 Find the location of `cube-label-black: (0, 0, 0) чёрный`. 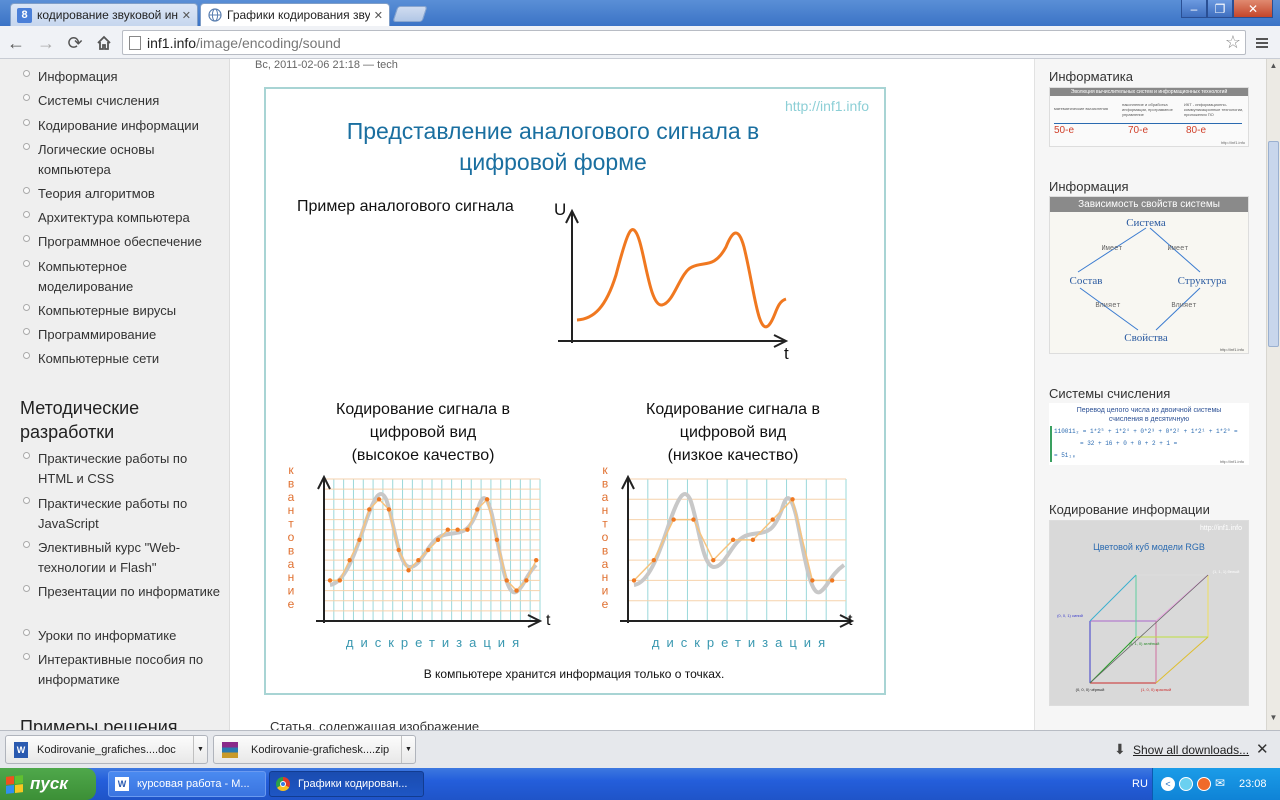

cube-label-black: (0, 0, 0) чёрный is located at coordinates (1090, 689).